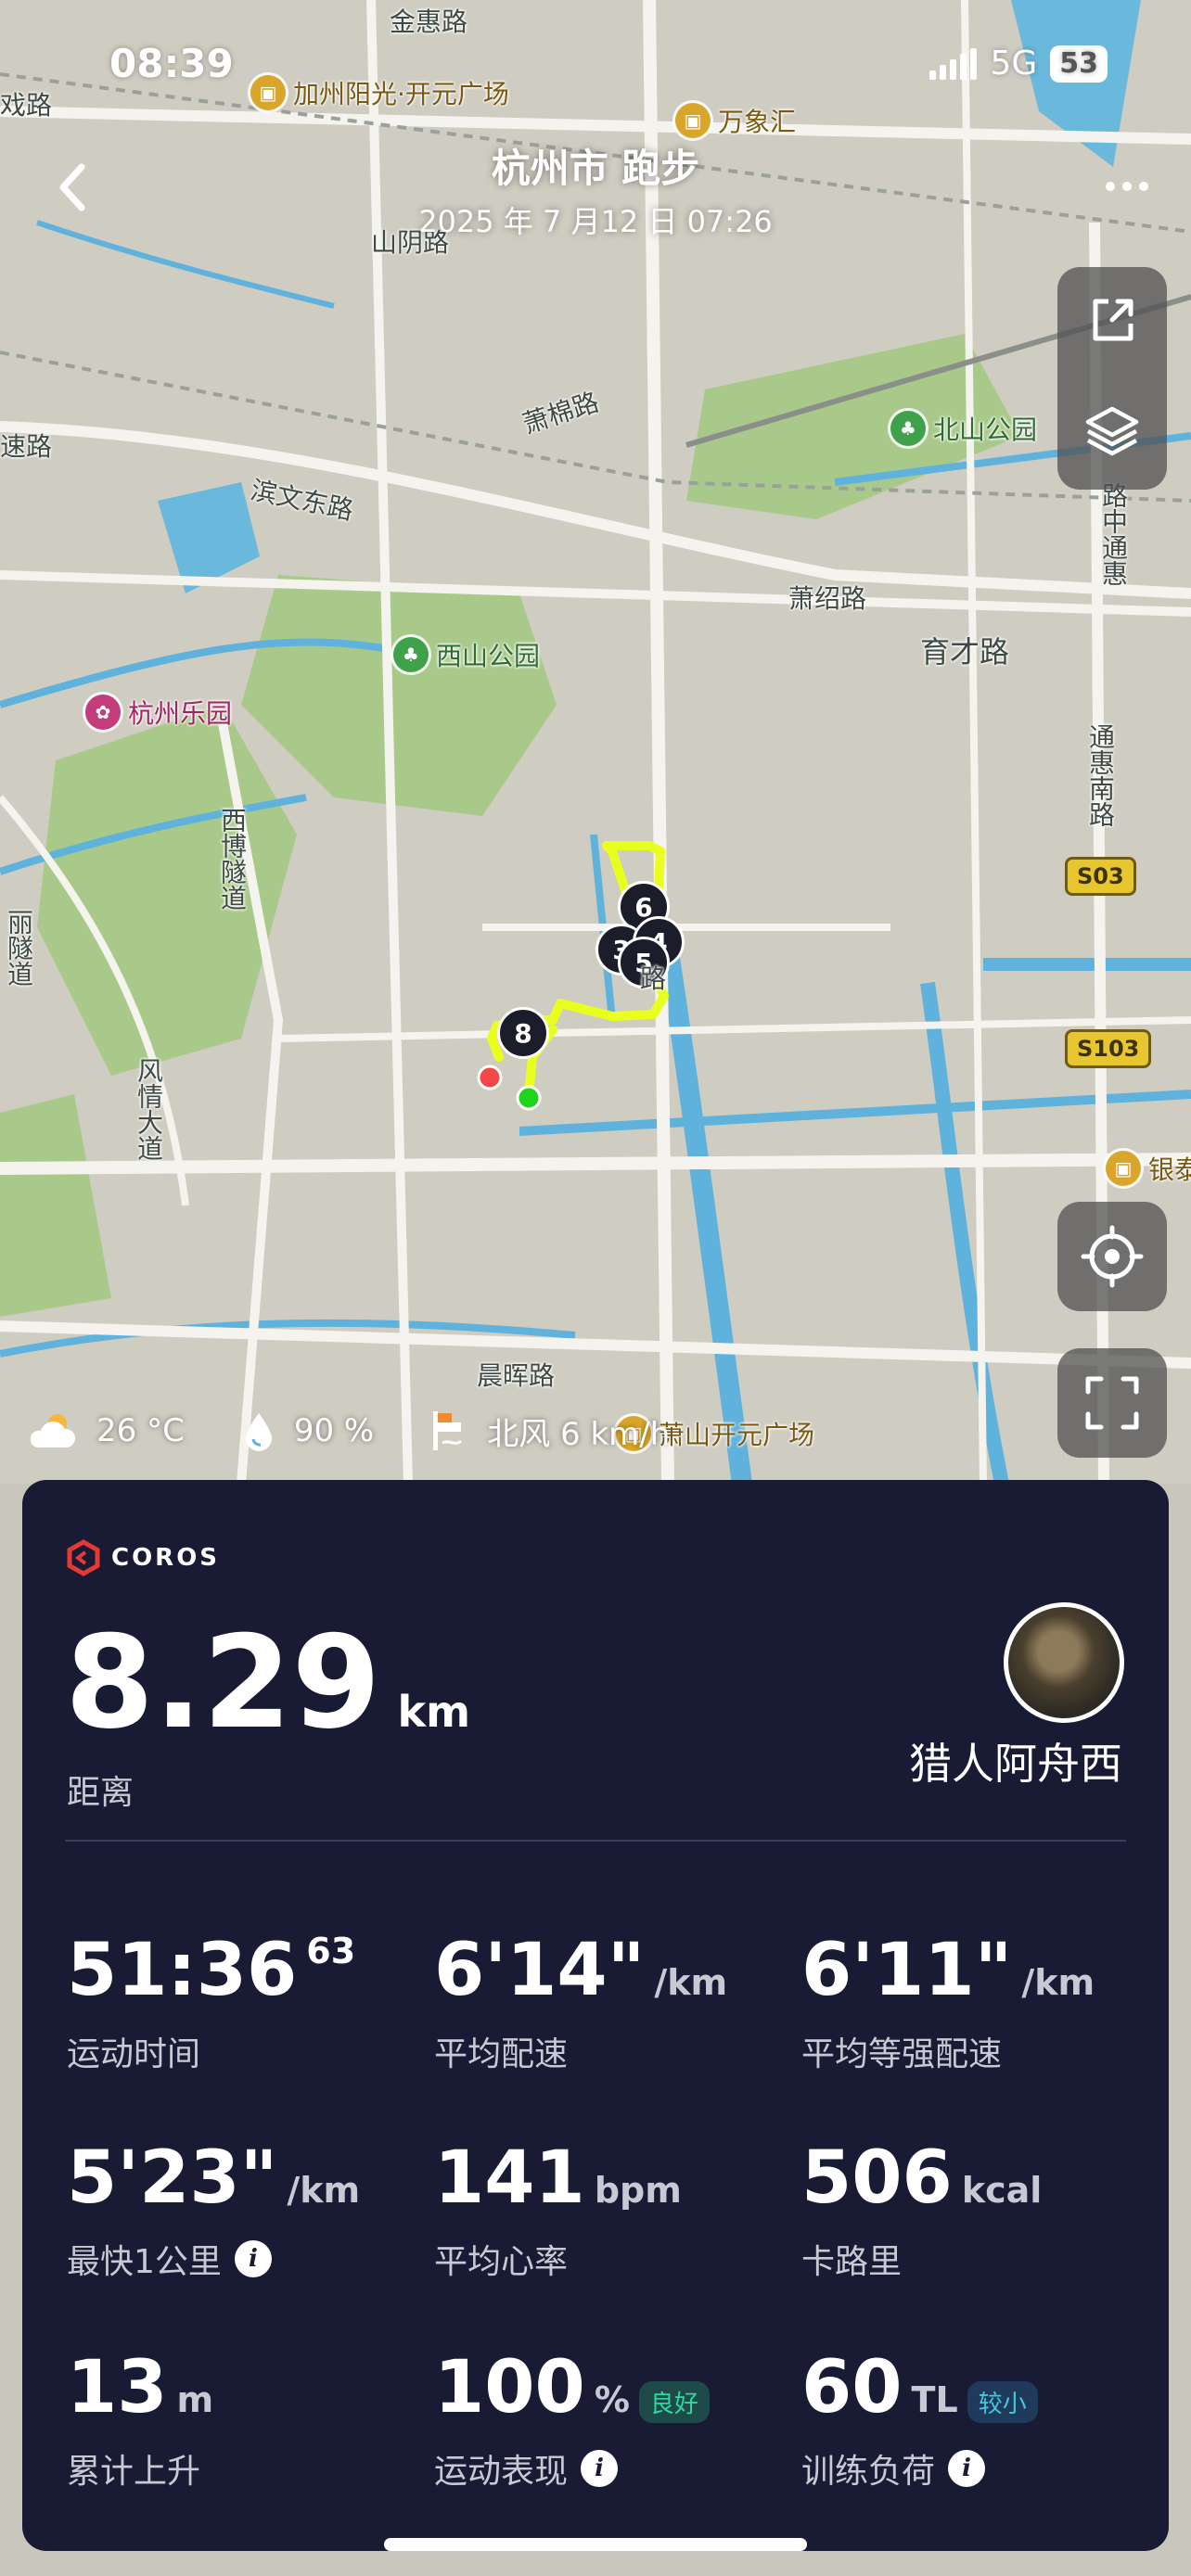  What do you see at coordinates (934, 2399) in the screenshot?
I see `metric-unit: TL` at bounding box center [934, 2399].